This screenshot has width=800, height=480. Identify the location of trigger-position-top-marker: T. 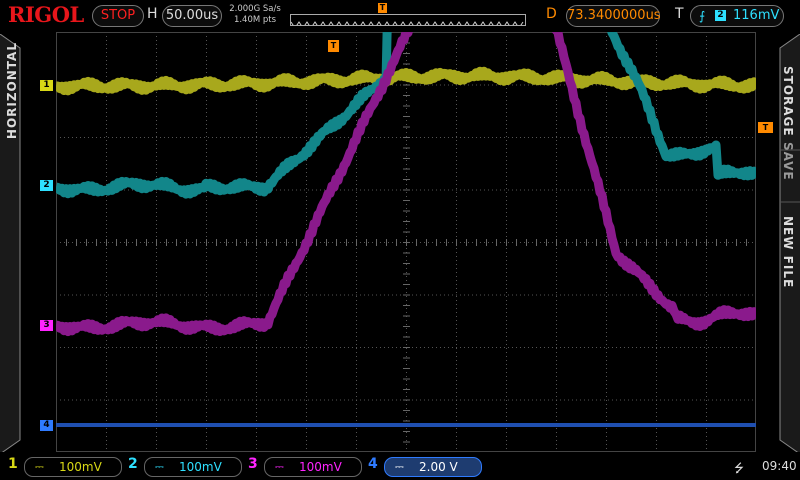
(382, 8).